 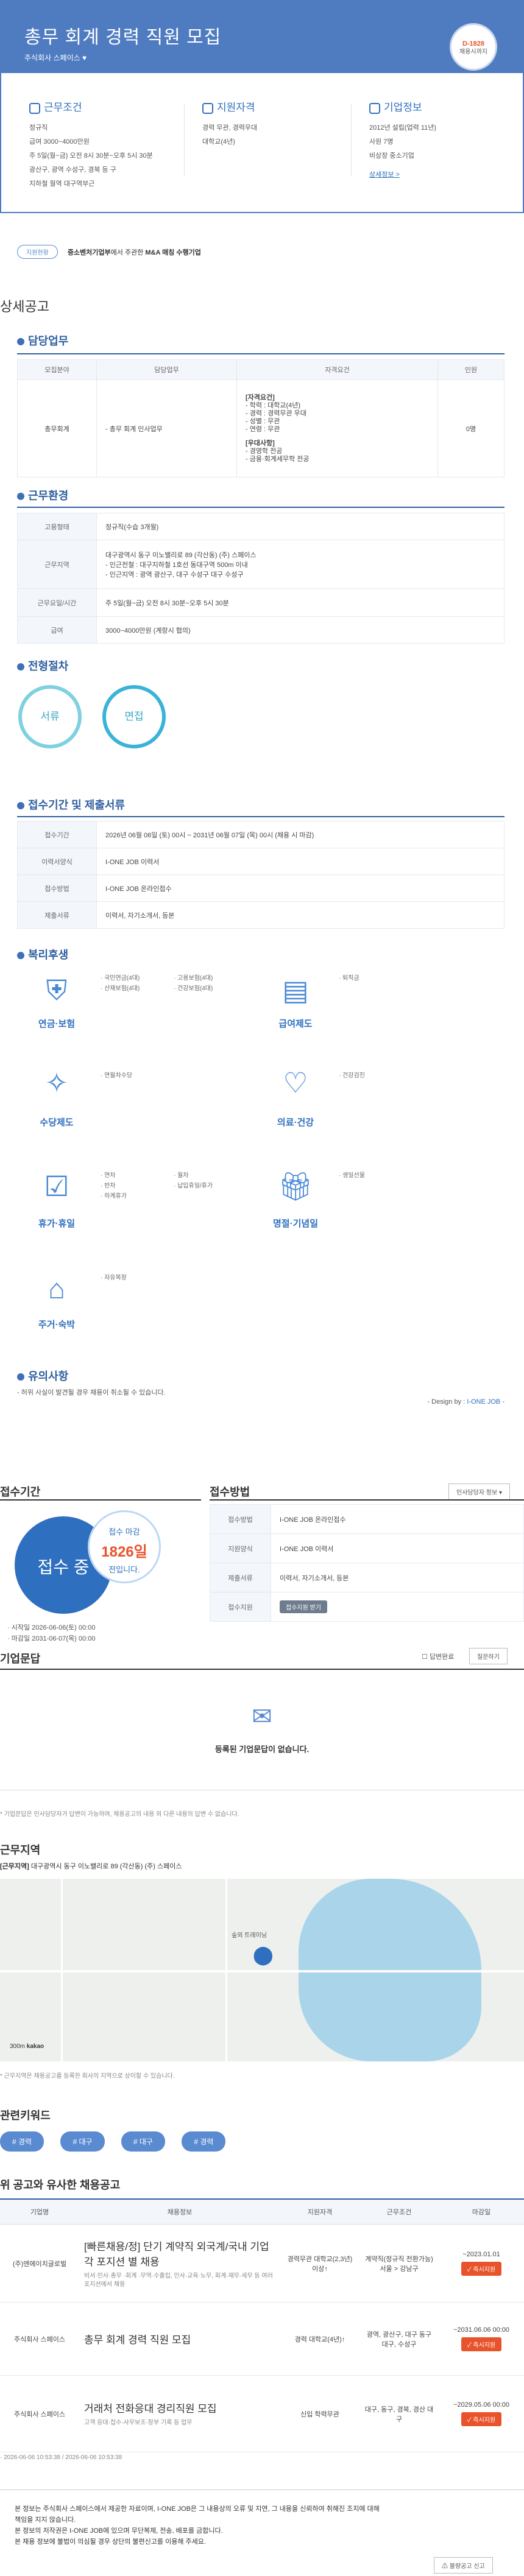 I want to click on footer-line: 본 채용 정보에 불법이 의심될 경우 상단의 불편신고를 이용해 주세요., so click(x=110, y=2542).